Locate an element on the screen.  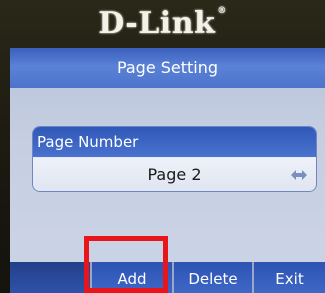
left-right-arrows-icon is located at coordinates (299, 175).